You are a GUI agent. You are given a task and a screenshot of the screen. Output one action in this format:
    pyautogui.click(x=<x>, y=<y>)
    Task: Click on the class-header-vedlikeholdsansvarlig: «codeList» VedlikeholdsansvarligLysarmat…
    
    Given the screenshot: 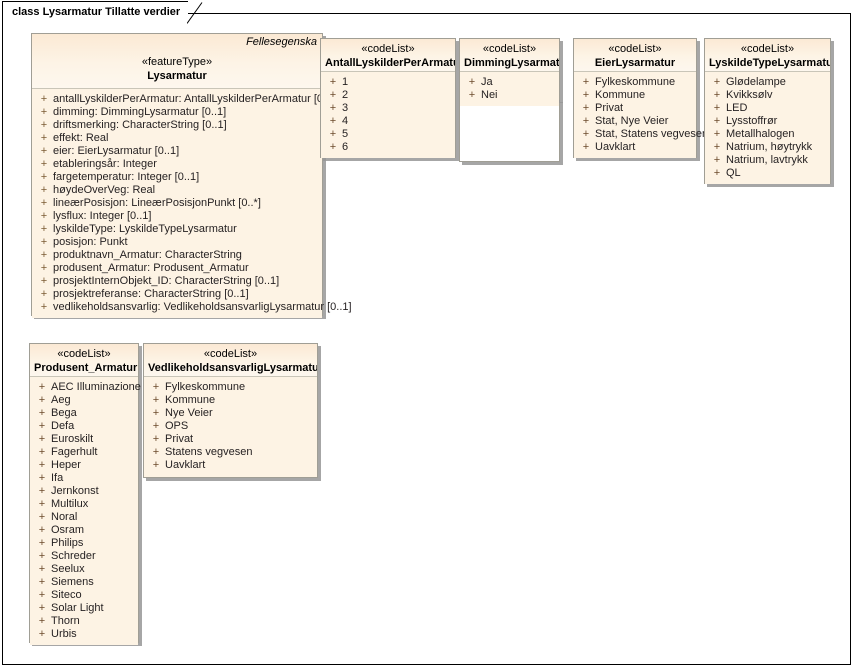 What is the action you would take?
    pyautogui.click(x=230, y=360)
    